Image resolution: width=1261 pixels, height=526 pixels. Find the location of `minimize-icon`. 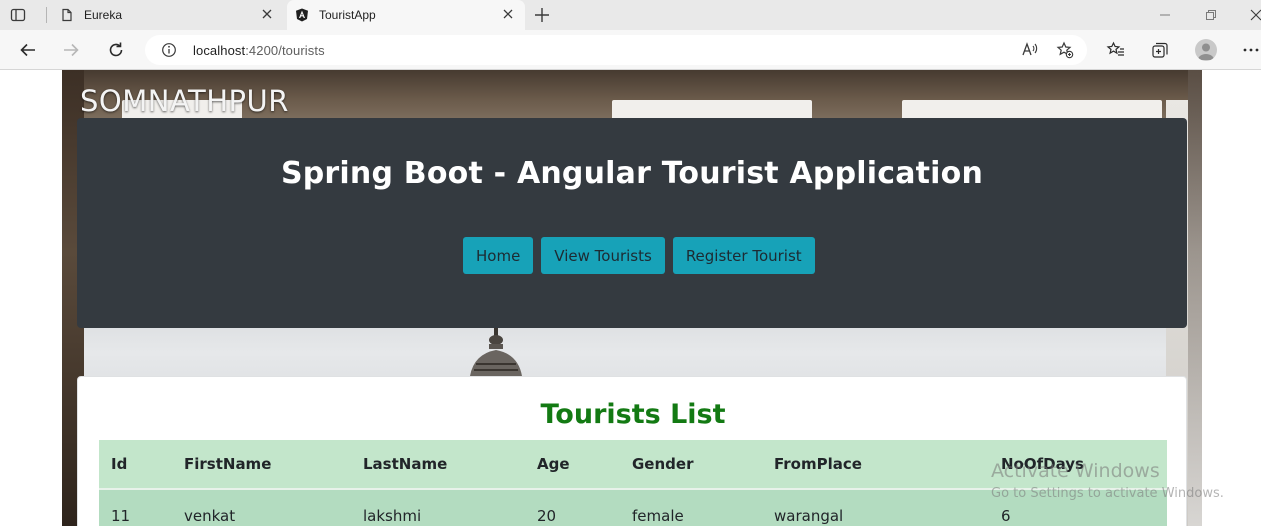

minimize-icon is located at coordinates (1165, 15).